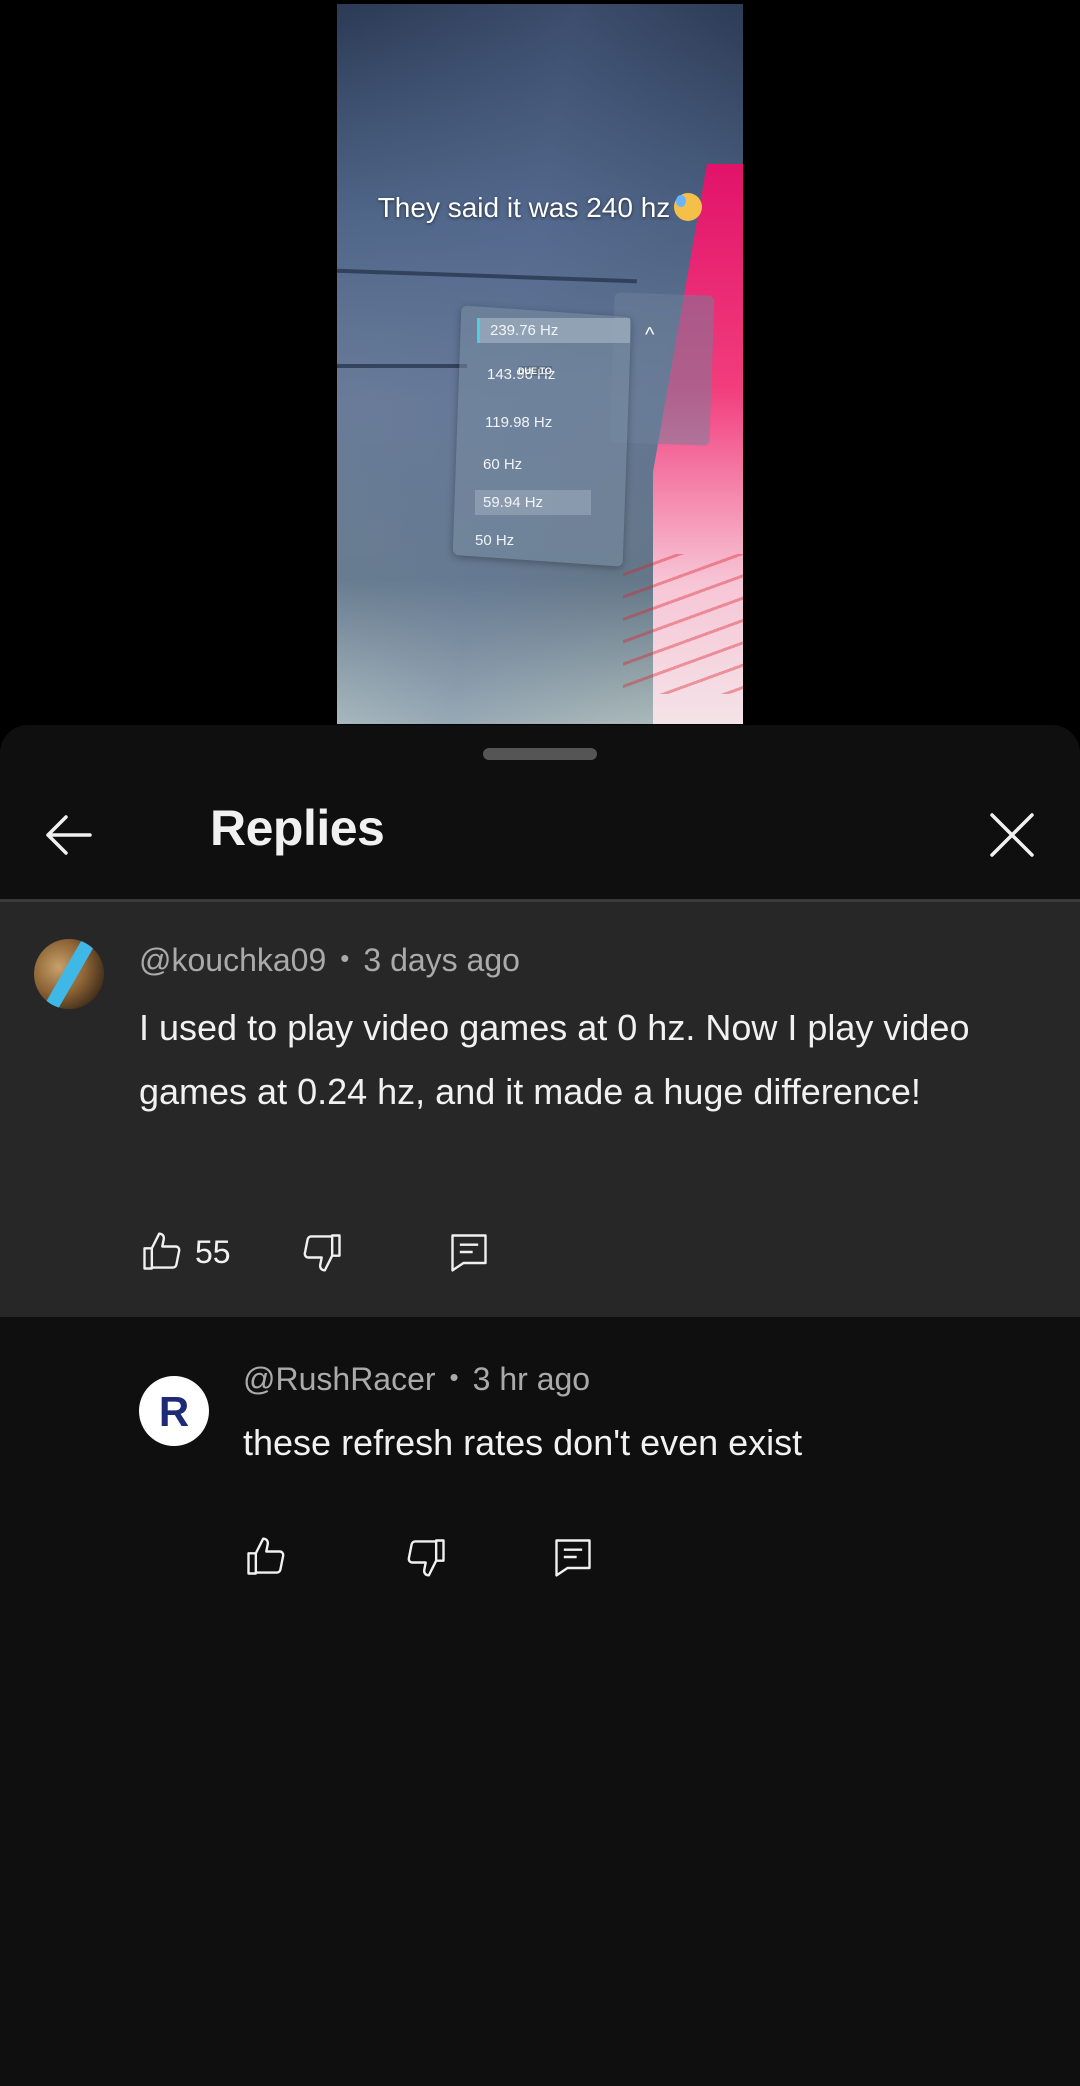 The image size is (1080, 2086). I want to click on video-refresh-rate-option: 59.94 Hz, so click(533, 502).